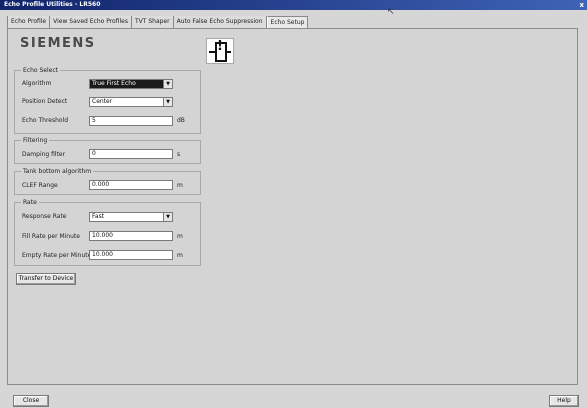 This screenshot has width=587, height=408. Describe the element at coordinates (287, 22) in the screenshot. I see `tab-echo-setup: Echo Setup` at that location.